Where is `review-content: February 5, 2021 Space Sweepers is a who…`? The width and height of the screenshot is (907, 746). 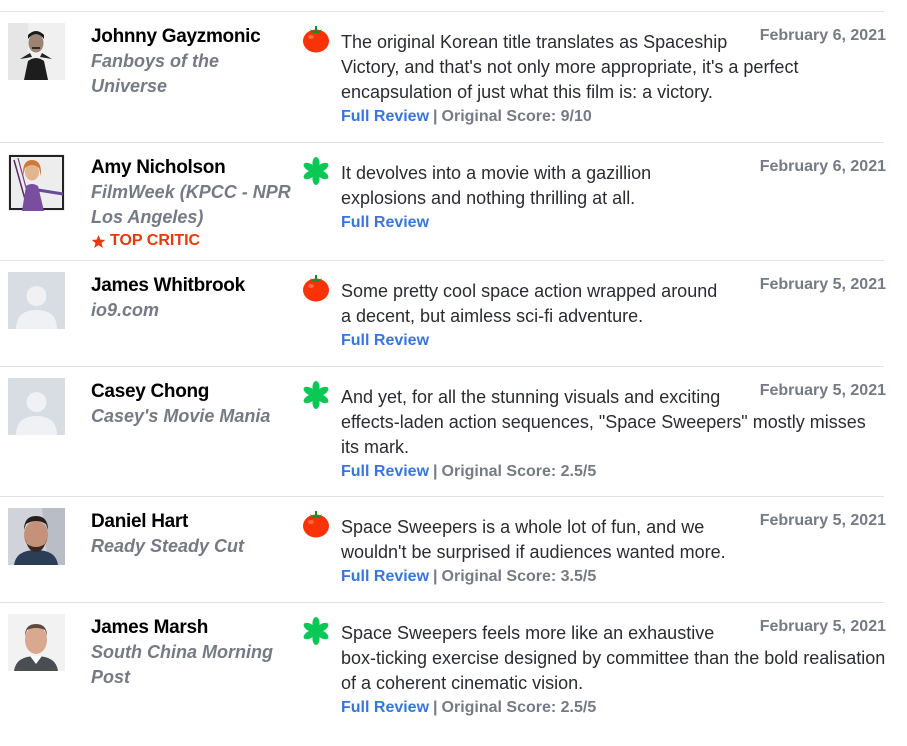
review-content: February 5, 2021 Space Sweepers is a who… is located at coordinates (613, 549).